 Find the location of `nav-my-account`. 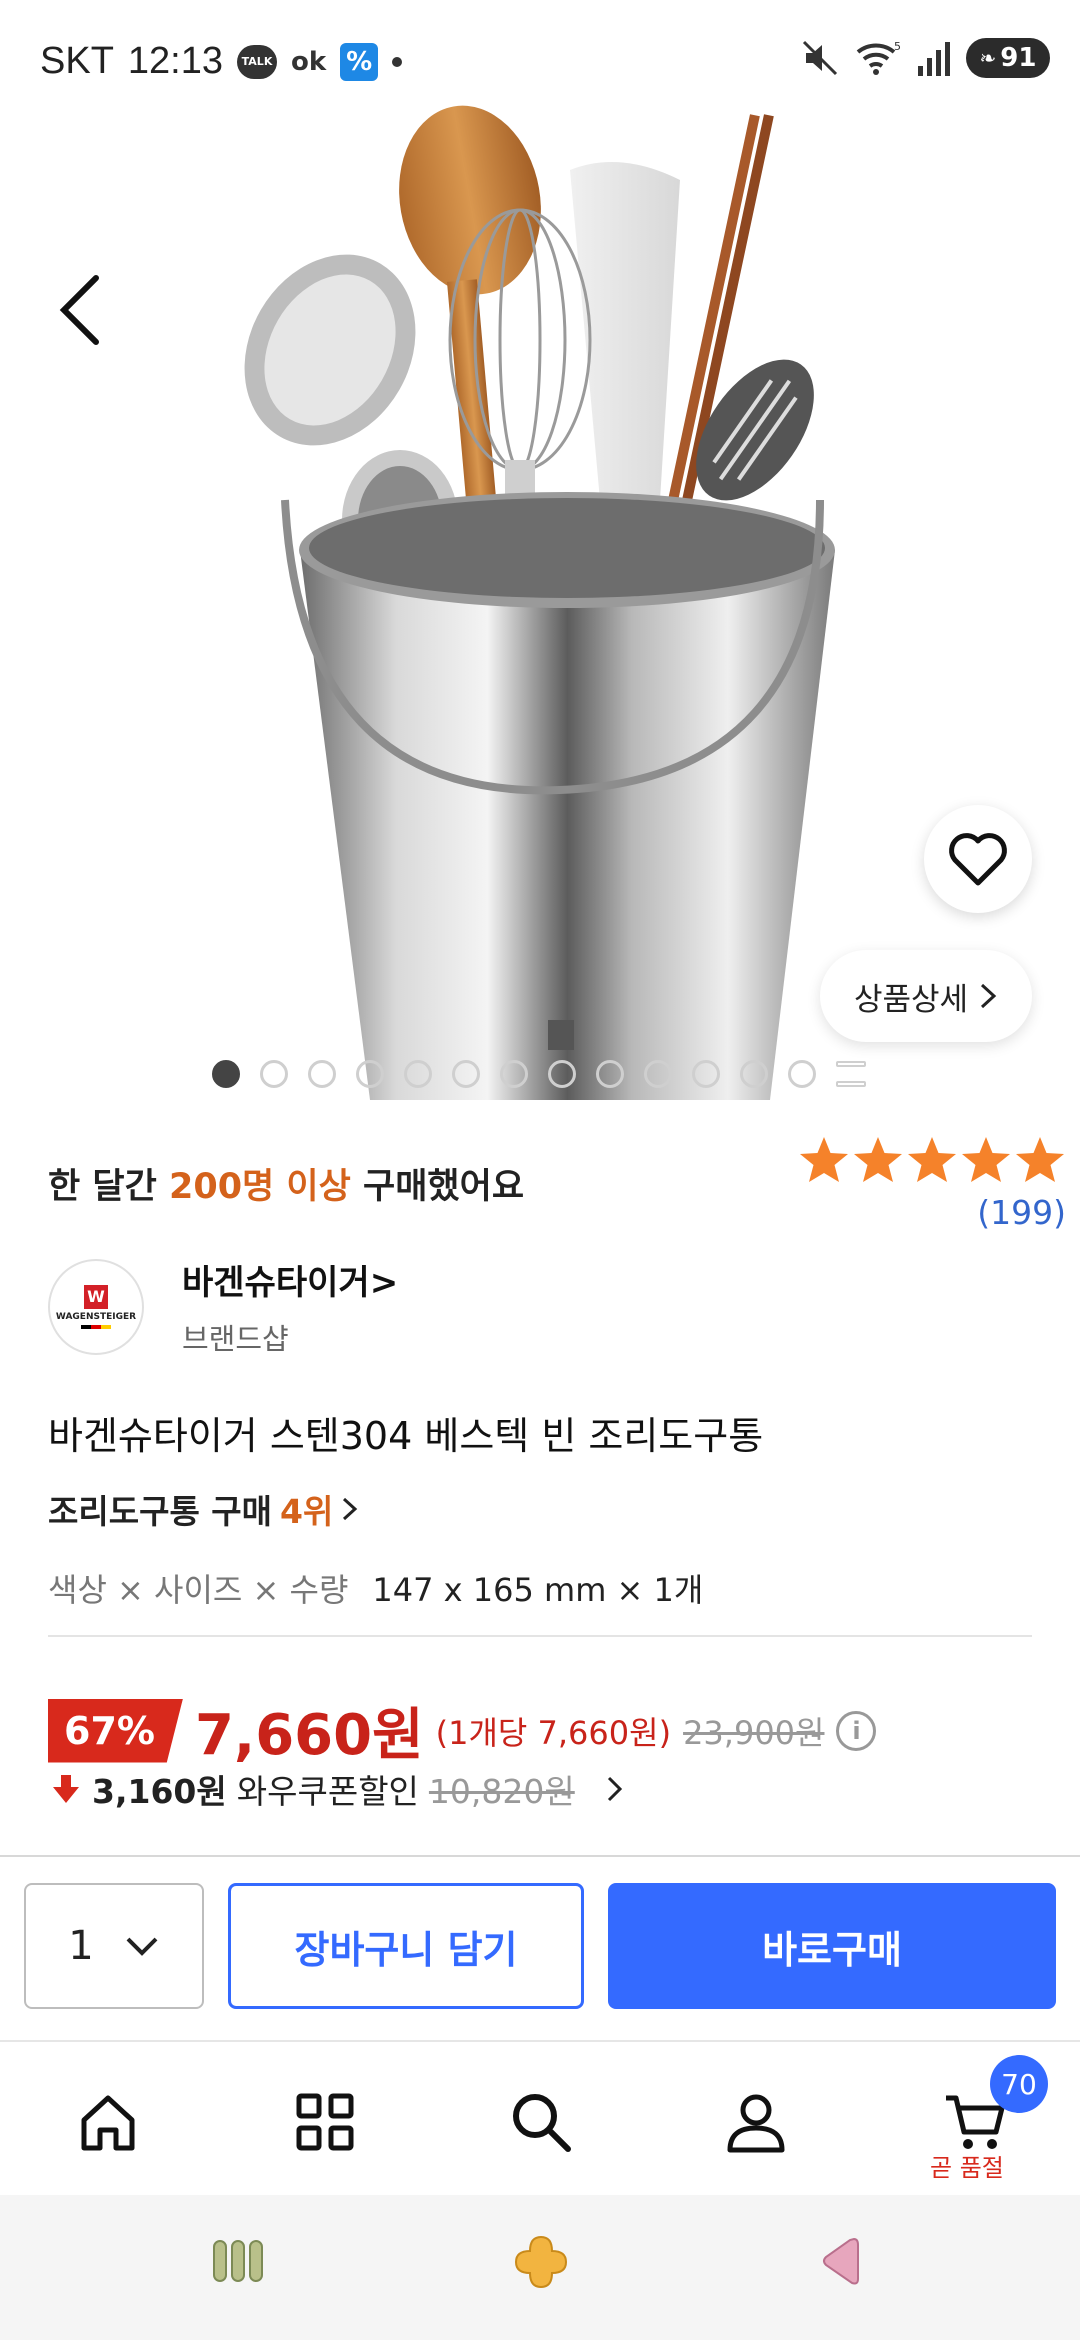

nav-my-account is located at coordinates (756, 2122).